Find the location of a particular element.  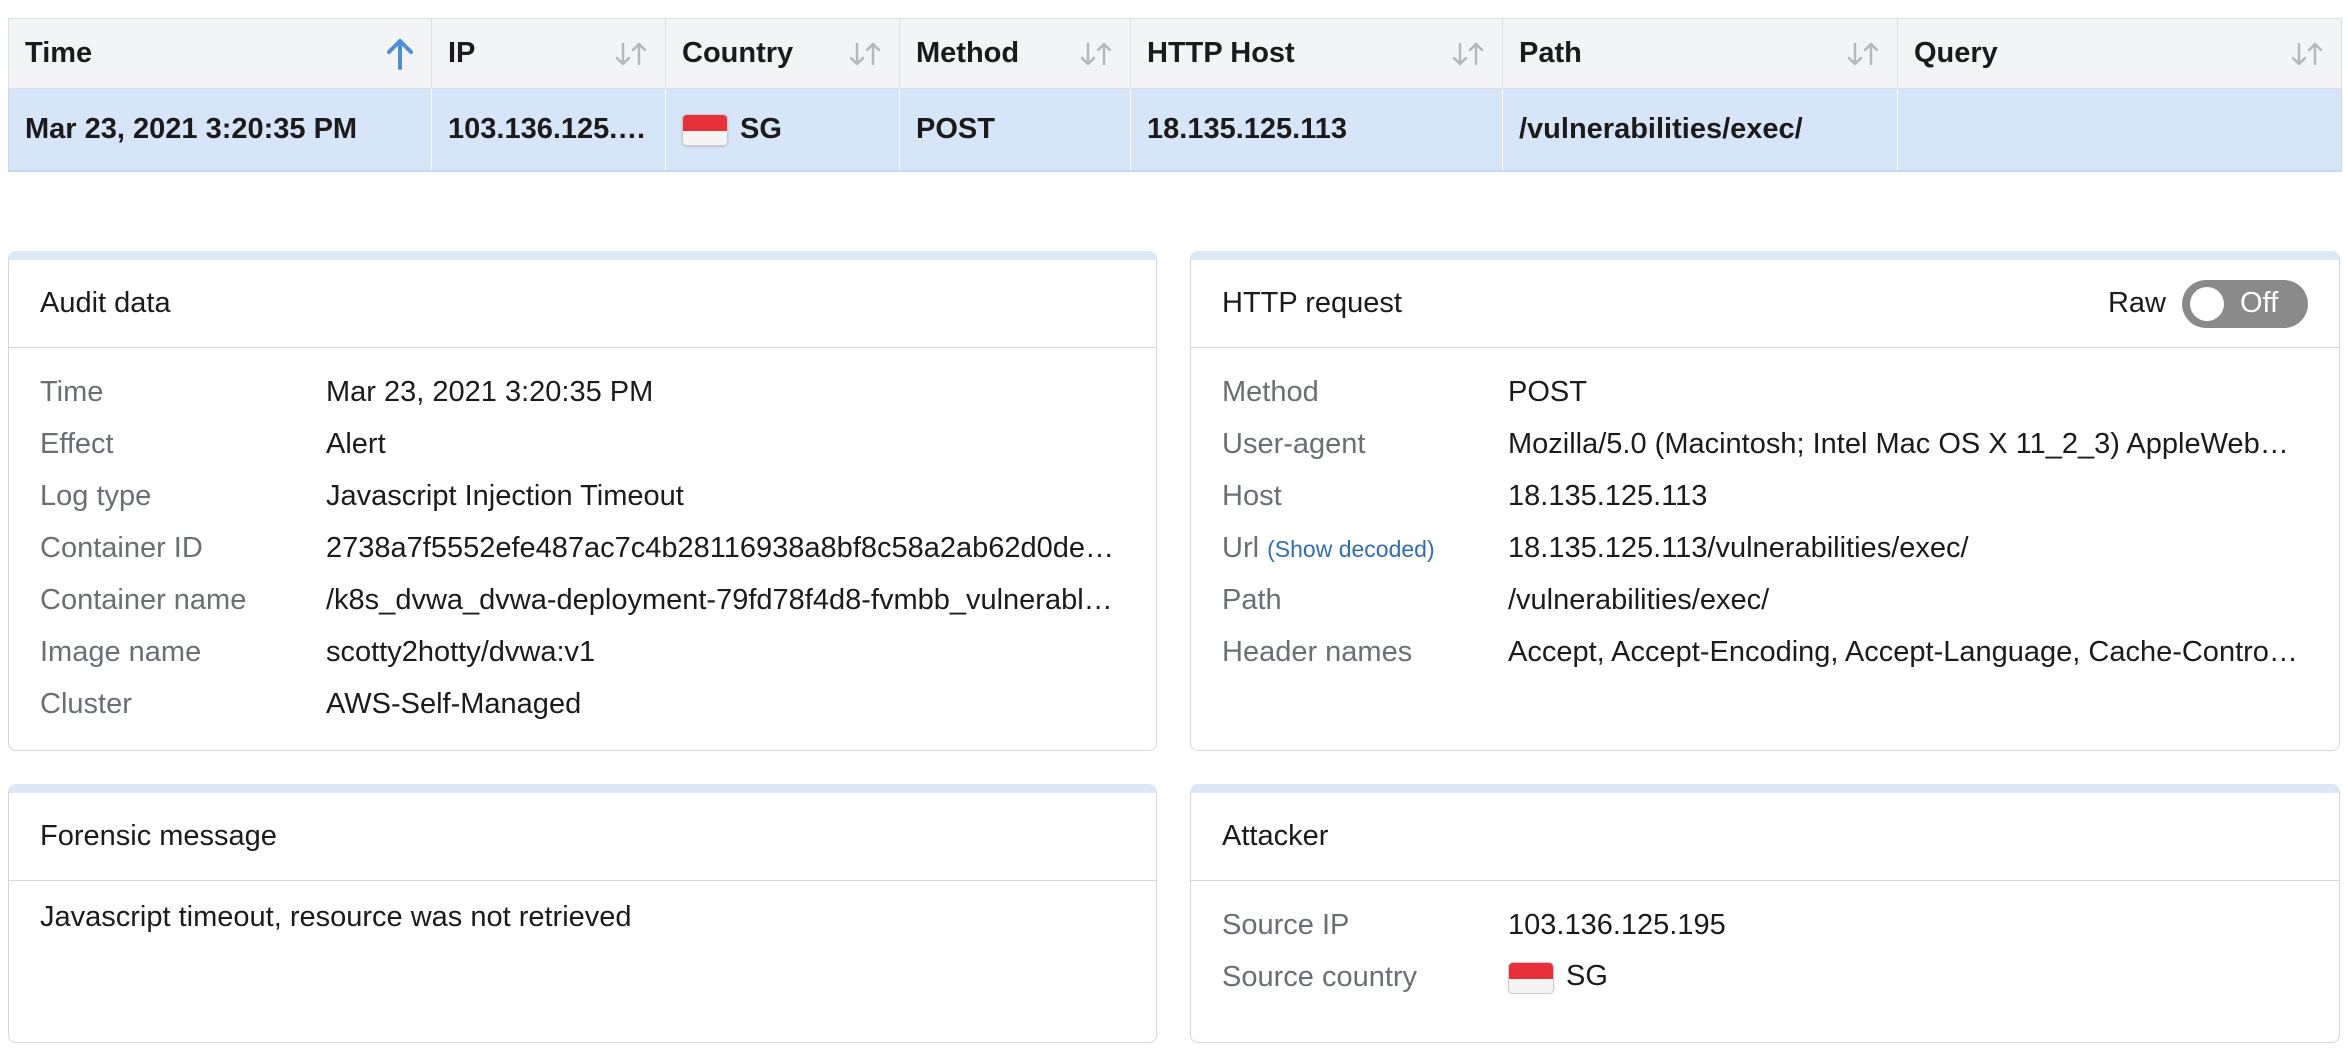

cell-http-host: 18.135.125.113 is located at coordinates (1316, 130).